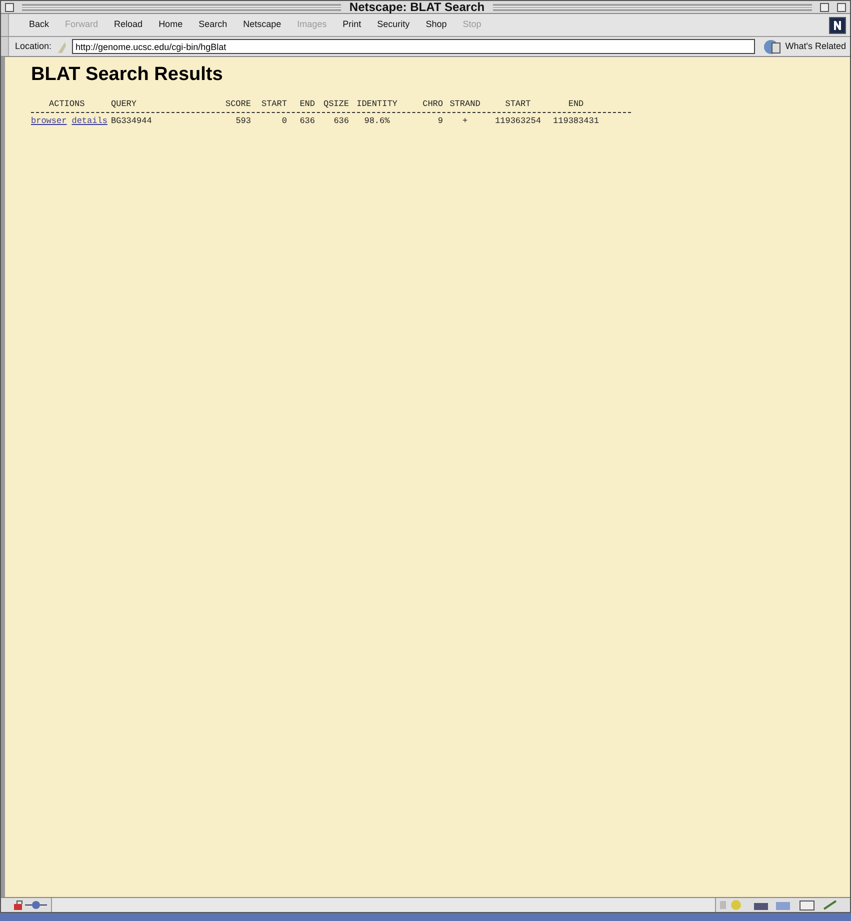 The width and height of the screenshot is (851, 921). What do you see at coordinates (170, 25) in the screenshot?
I see `toolbar-button: Home` at bounding box center [170, 25].